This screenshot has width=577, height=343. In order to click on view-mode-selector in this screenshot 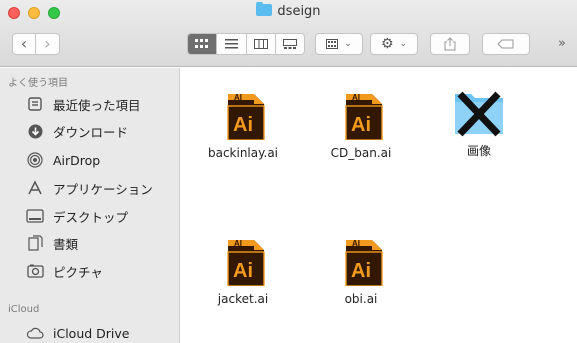, I will do `click(246, 44)`.